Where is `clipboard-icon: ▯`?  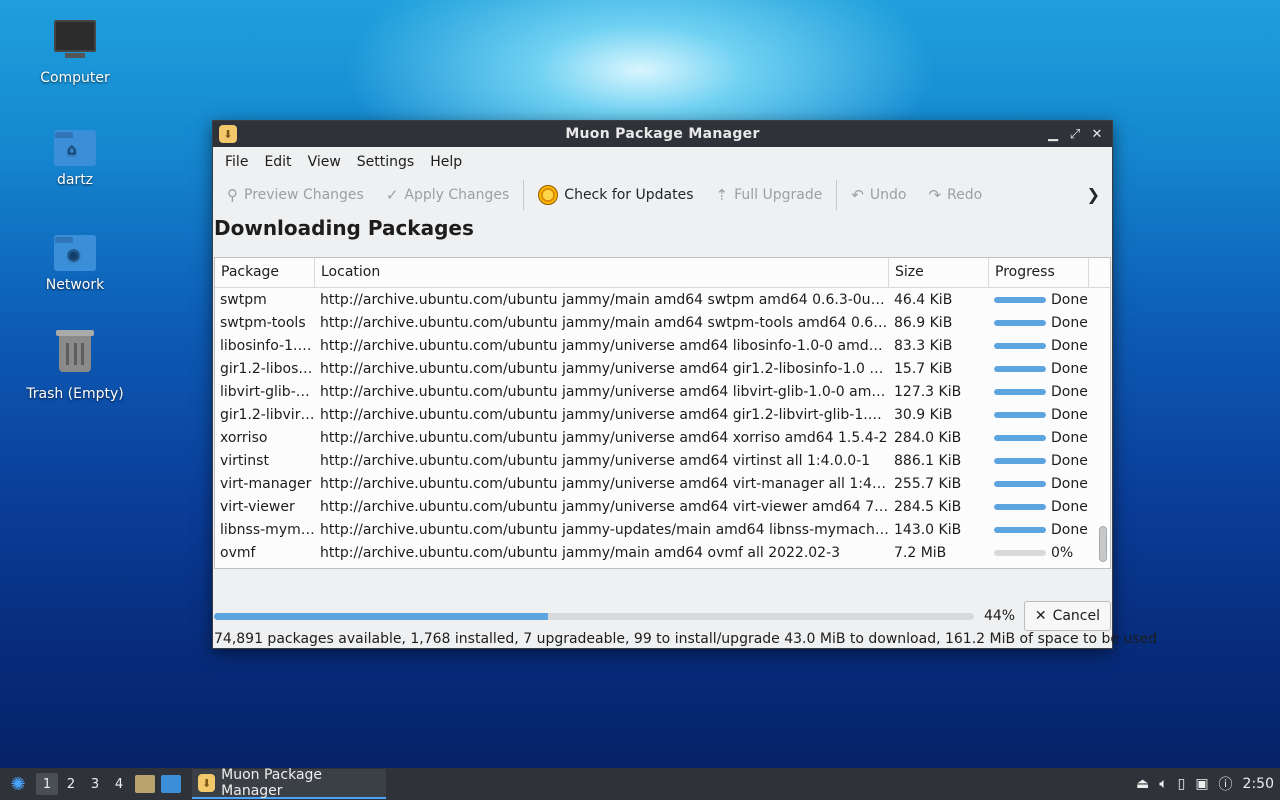 clipboard-icon: ▯ is located at coordinates (1182, 784).